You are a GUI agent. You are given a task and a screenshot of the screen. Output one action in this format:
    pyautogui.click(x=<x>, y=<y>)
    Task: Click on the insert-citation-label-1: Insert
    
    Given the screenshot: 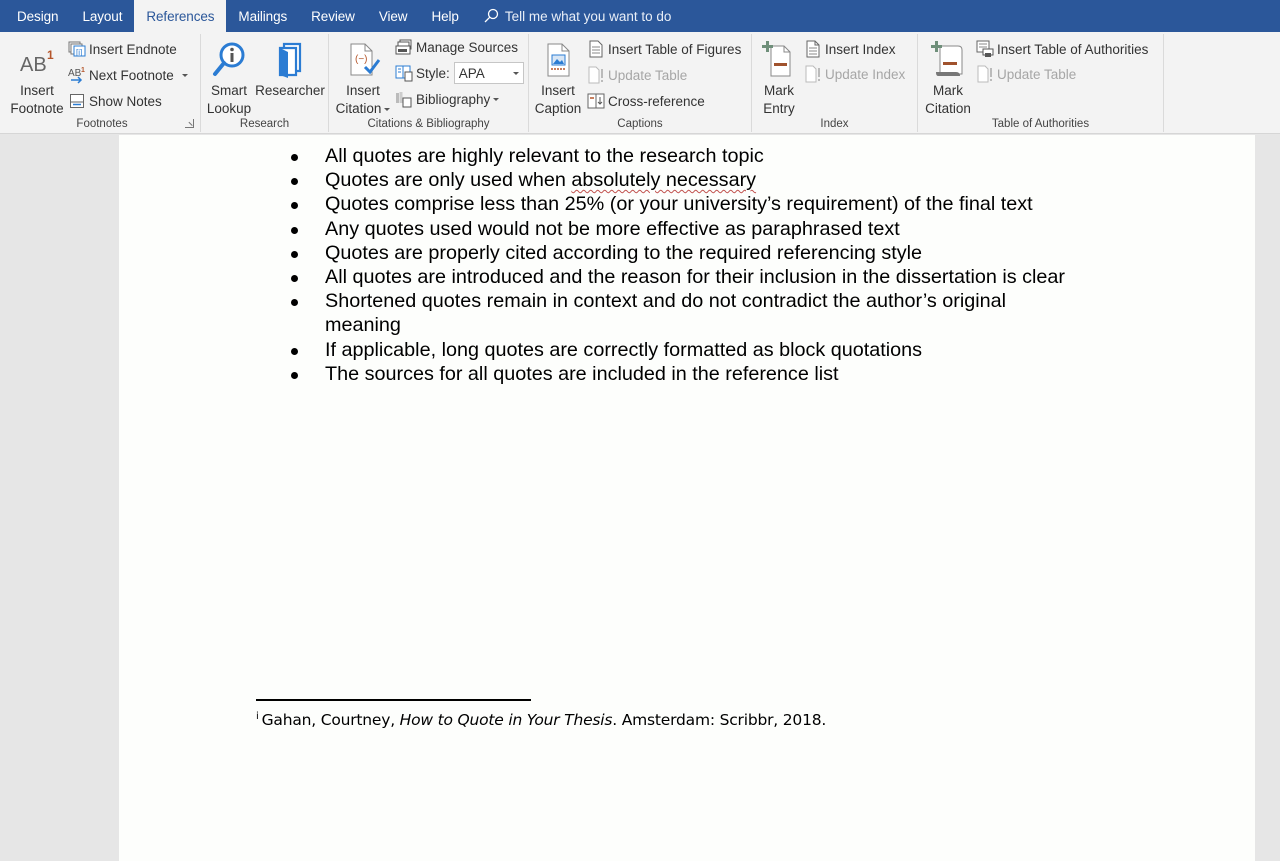 What is the action you would take?
    pyautogui.click(x=363, y=90)
    